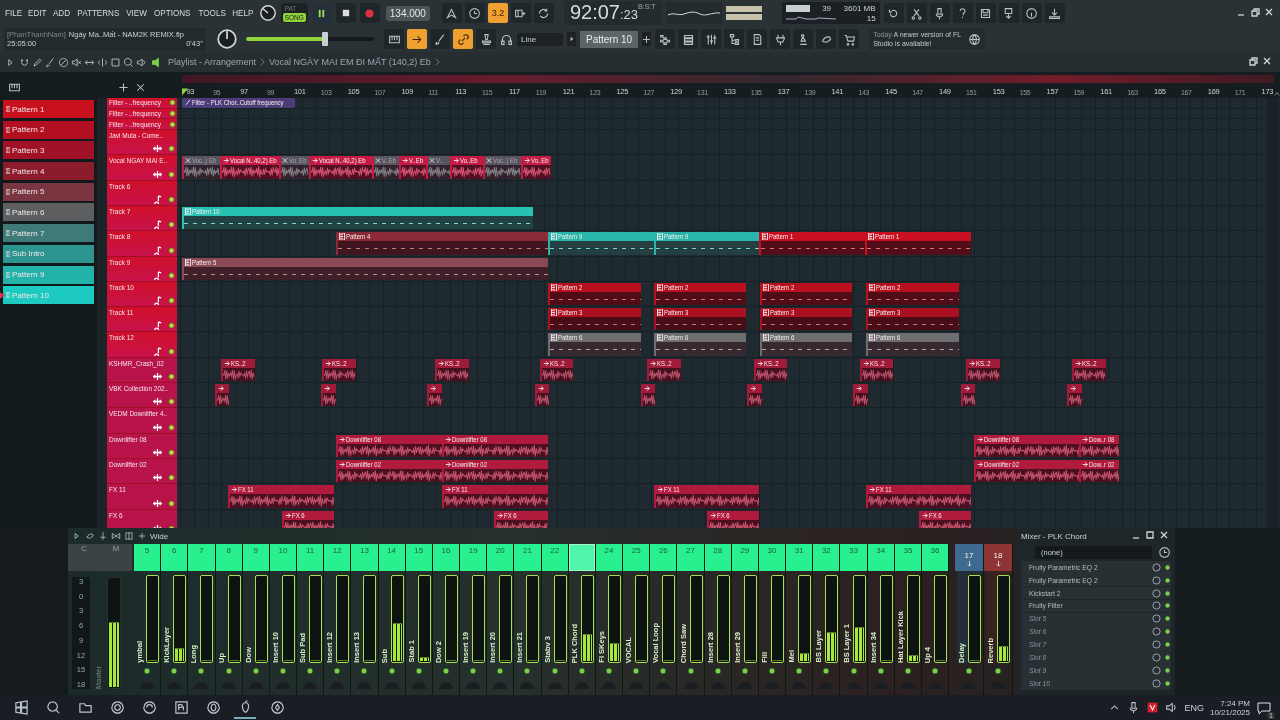 This screenshot has width=1280, height=720. What do you see at coordinates (28, 150) in the screenshot?
I see `pattern-name: Pattern 3` at bounding box center [28, 150].